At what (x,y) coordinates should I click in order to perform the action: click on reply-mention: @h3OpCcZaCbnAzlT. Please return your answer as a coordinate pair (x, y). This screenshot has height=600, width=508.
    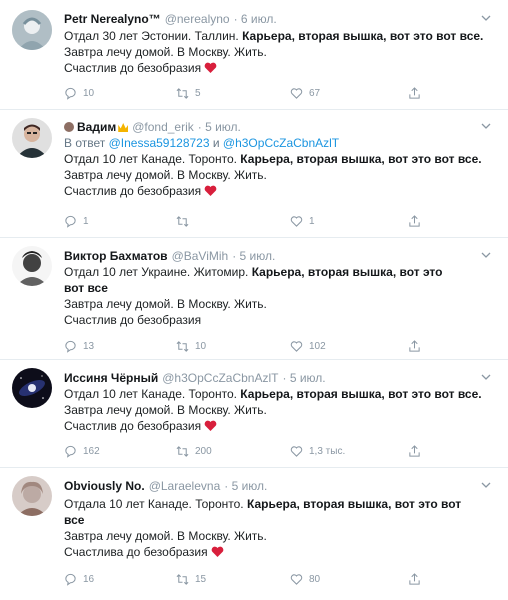
    Looking at the image, I should click on (281, 143).